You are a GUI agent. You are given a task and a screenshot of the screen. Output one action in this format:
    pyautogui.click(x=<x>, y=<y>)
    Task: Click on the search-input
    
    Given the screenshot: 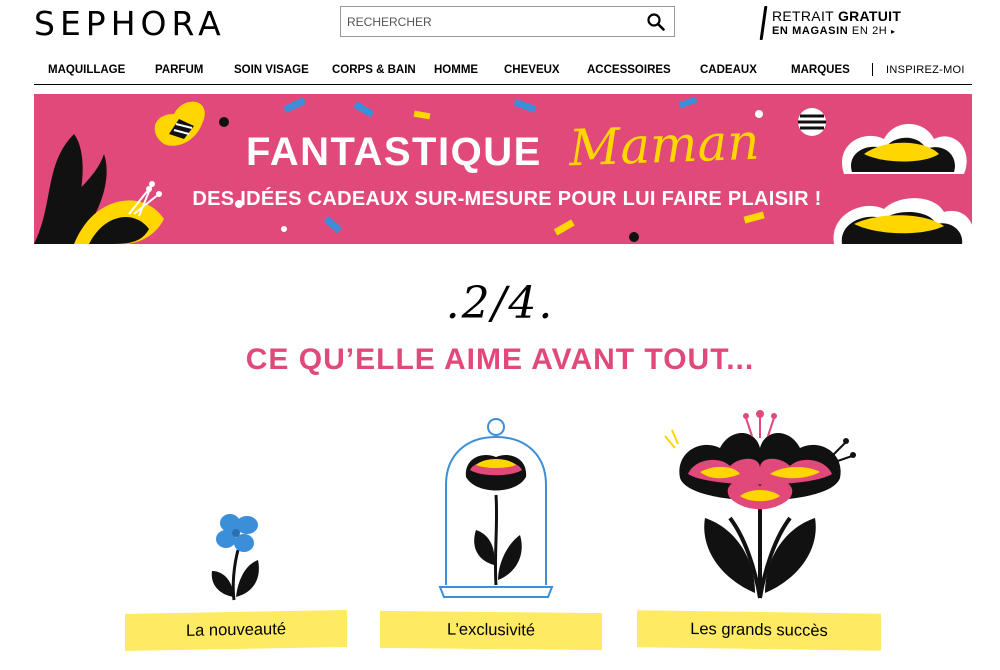 What is the action you would take?
    pyautogui.click(x=491, y=21)
    